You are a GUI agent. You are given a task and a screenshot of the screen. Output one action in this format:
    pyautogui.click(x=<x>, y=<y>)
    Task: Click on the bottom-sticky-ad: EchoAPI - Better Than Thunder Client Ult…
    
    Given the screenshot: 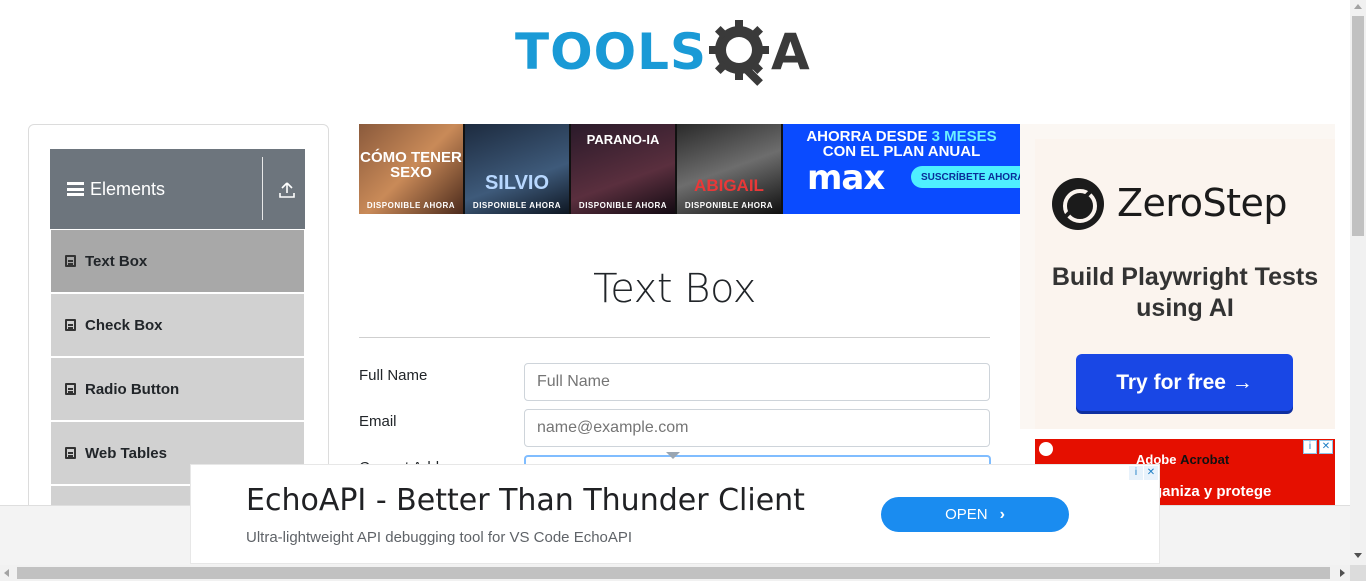 What is the action you would take?
    pyautogui.click(x=675, y=514)
    